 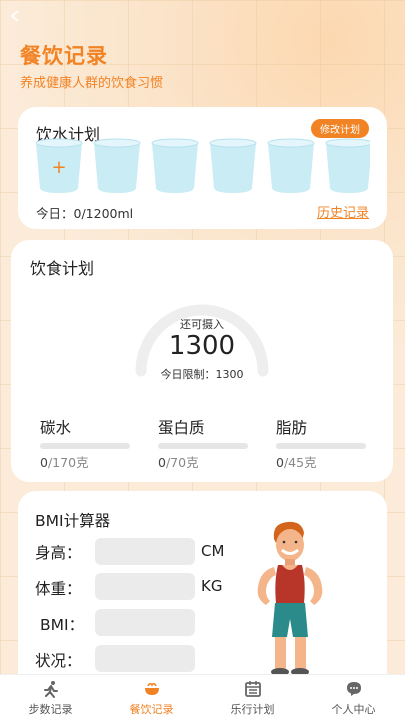 What do you see at coordinates (151, 709) in the screenshot?
I see `tab-label: 餐饮记录` at bounding box center [151, 709].